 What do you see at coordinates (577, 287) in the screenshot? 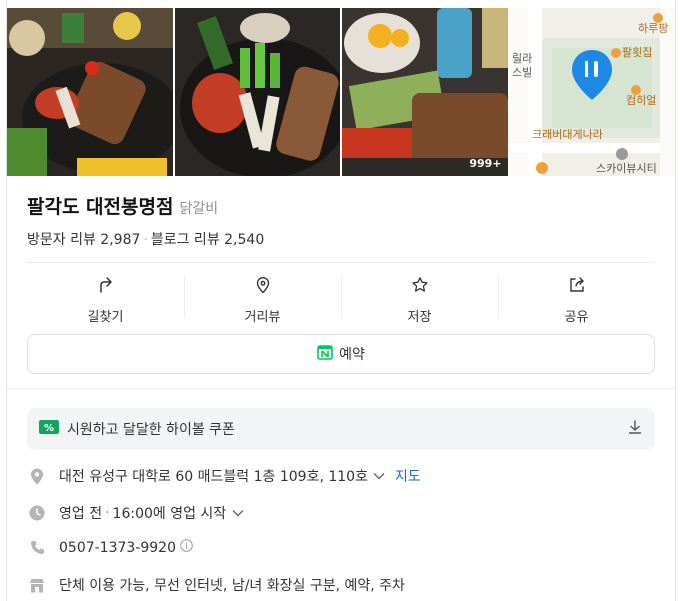
I see `share-icon` at bounding box center [577, 287].